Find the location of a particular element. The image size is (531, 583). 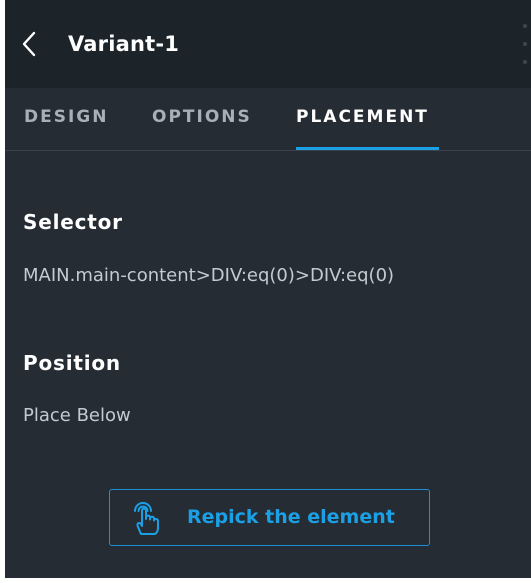

repick-button-label: Repick the element is located at coordinates (291, 517).